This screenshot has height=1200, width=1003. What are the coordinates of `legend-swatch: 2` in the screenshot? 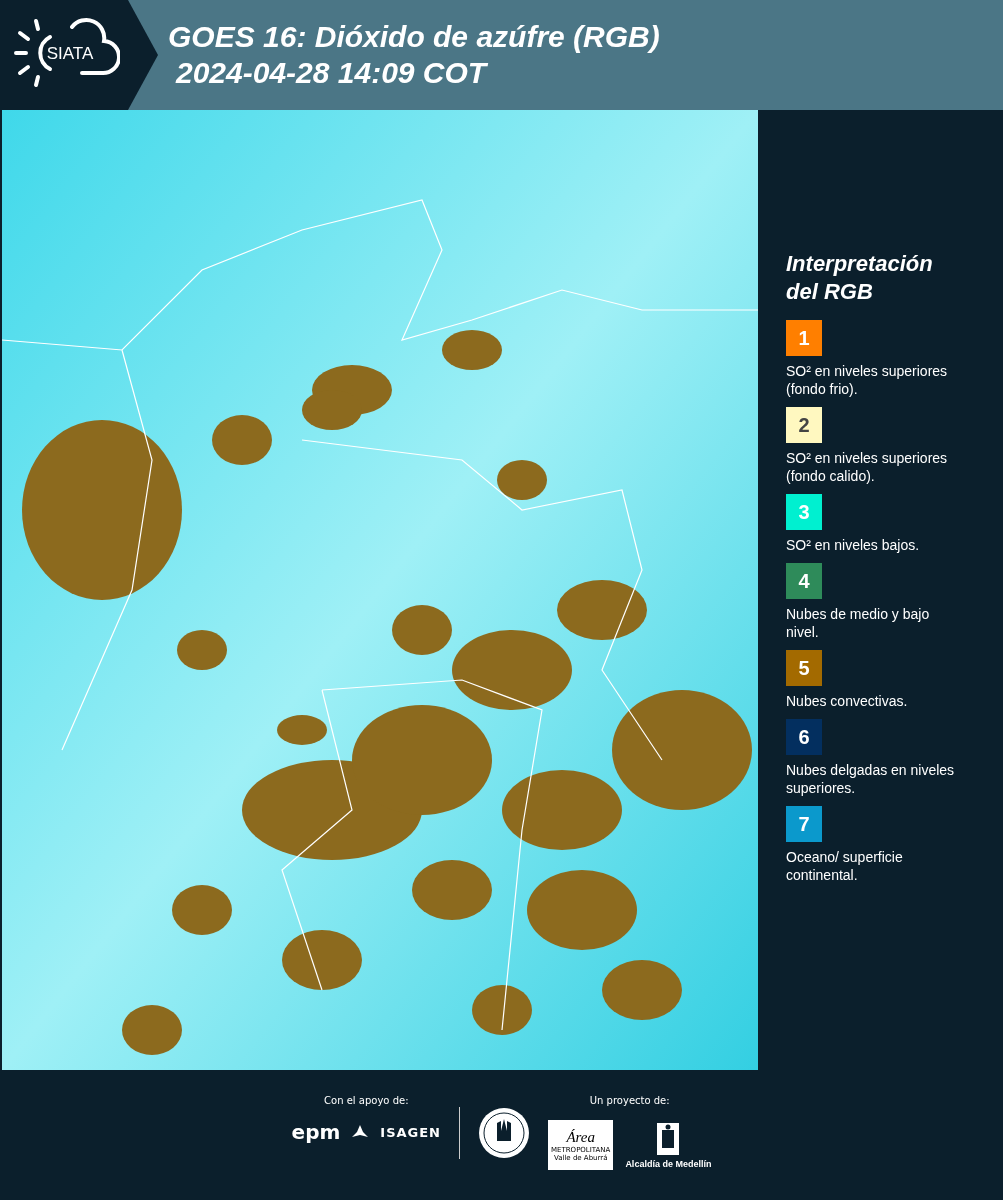 It's located at (804, 425).